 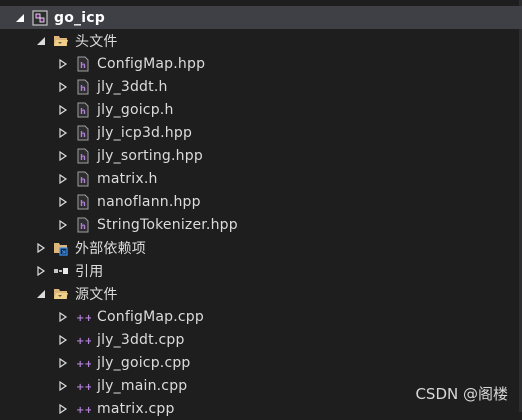 What do you see at coordinates (261, 293) in the screenshot?
I see `tree-item-folder-sources: 源文件` at bounding box center [261, 293].